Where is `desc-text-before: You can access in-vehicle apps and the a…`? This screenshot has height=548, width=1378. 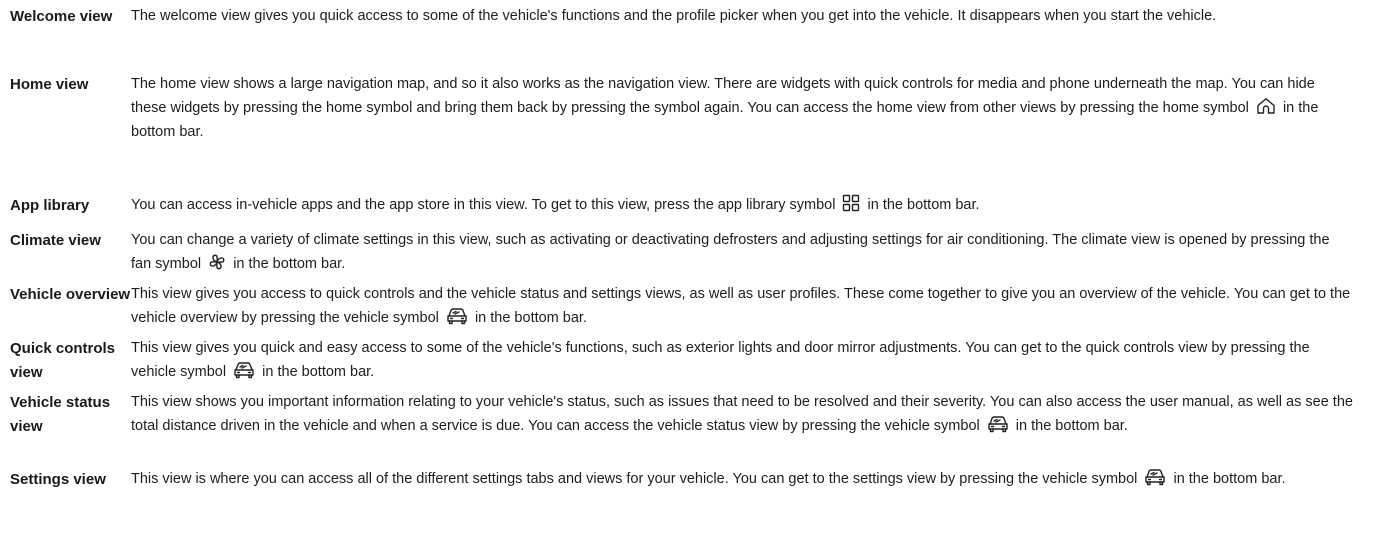 desc-text-before: You can access in-vehicle apps and the a… is located at coordinates (483, 205).